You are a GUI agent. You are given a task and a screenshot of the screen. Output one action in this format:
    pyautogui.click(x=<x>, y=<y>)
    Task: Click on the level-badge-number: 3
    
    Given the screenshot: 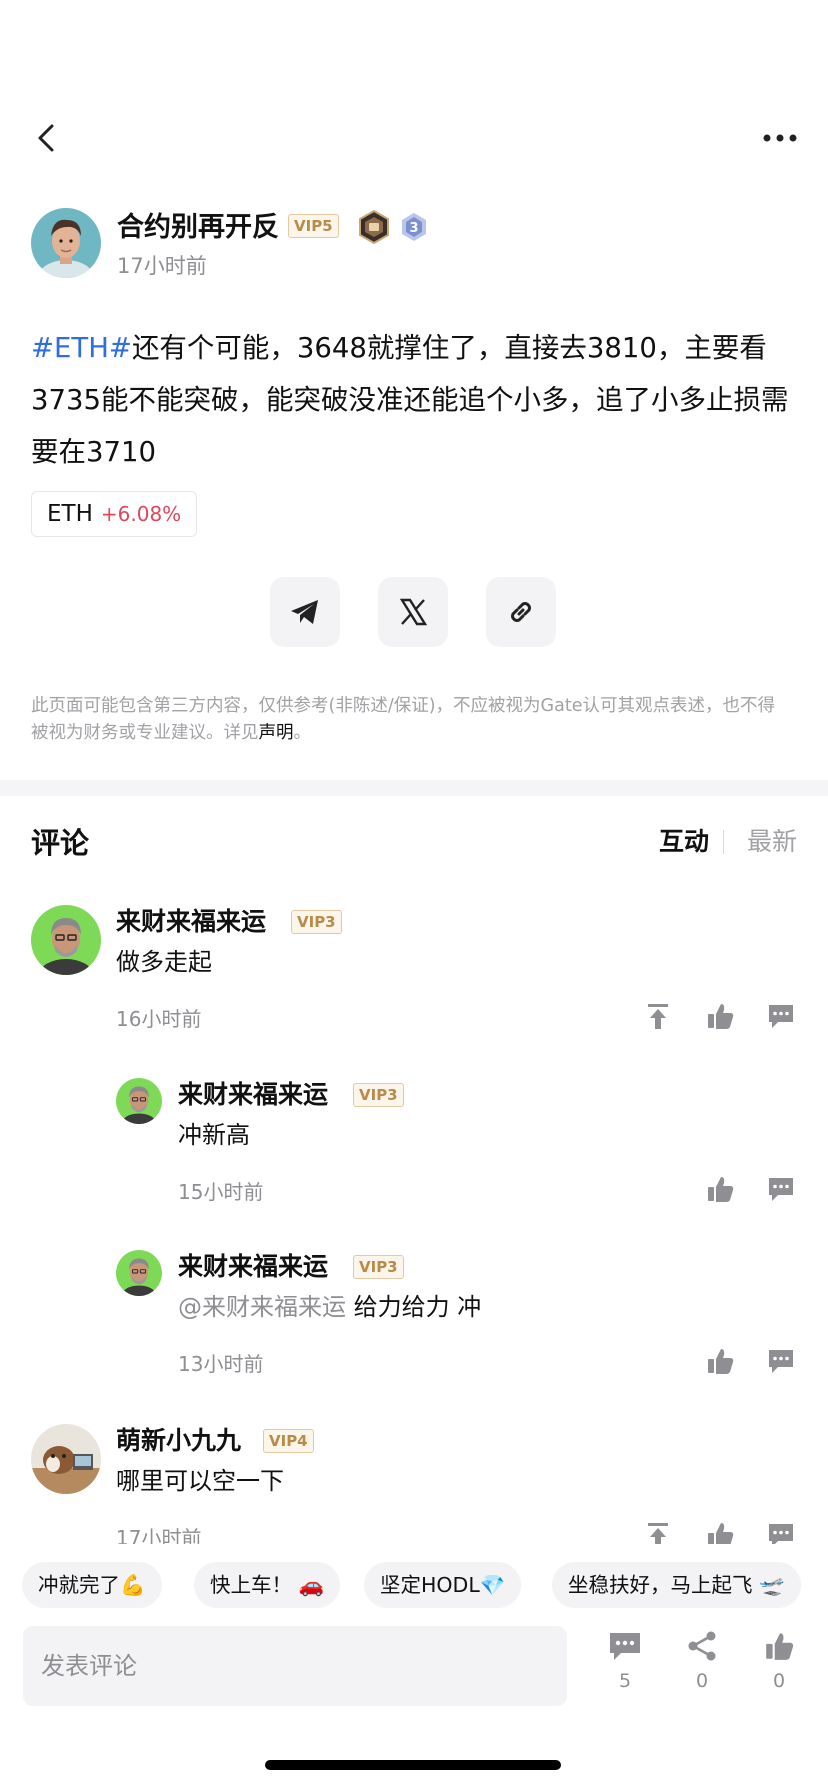 What is the action you would take?
    pyautogui.click(x=413, y=228)
    